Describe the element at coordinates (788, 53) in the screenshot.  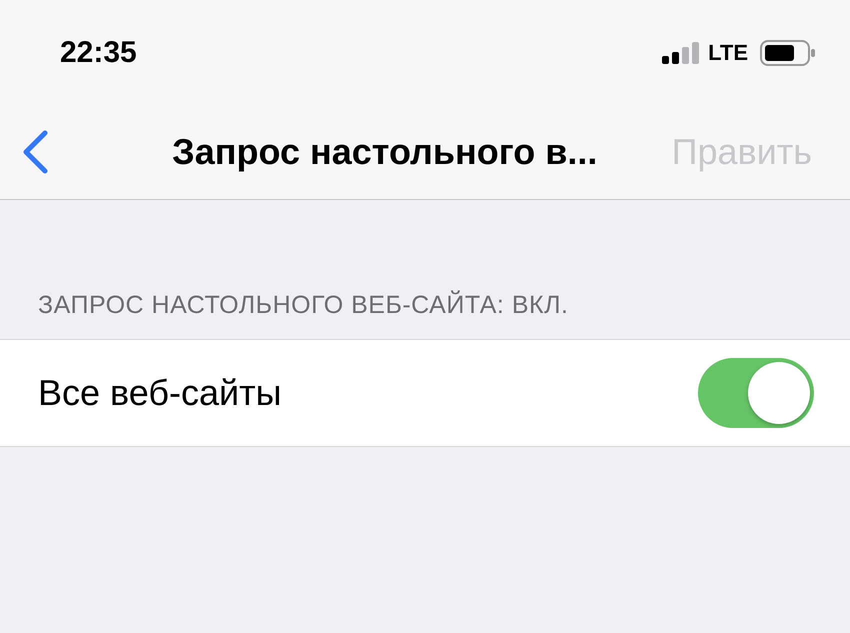
I see `battery-icon` at that location.